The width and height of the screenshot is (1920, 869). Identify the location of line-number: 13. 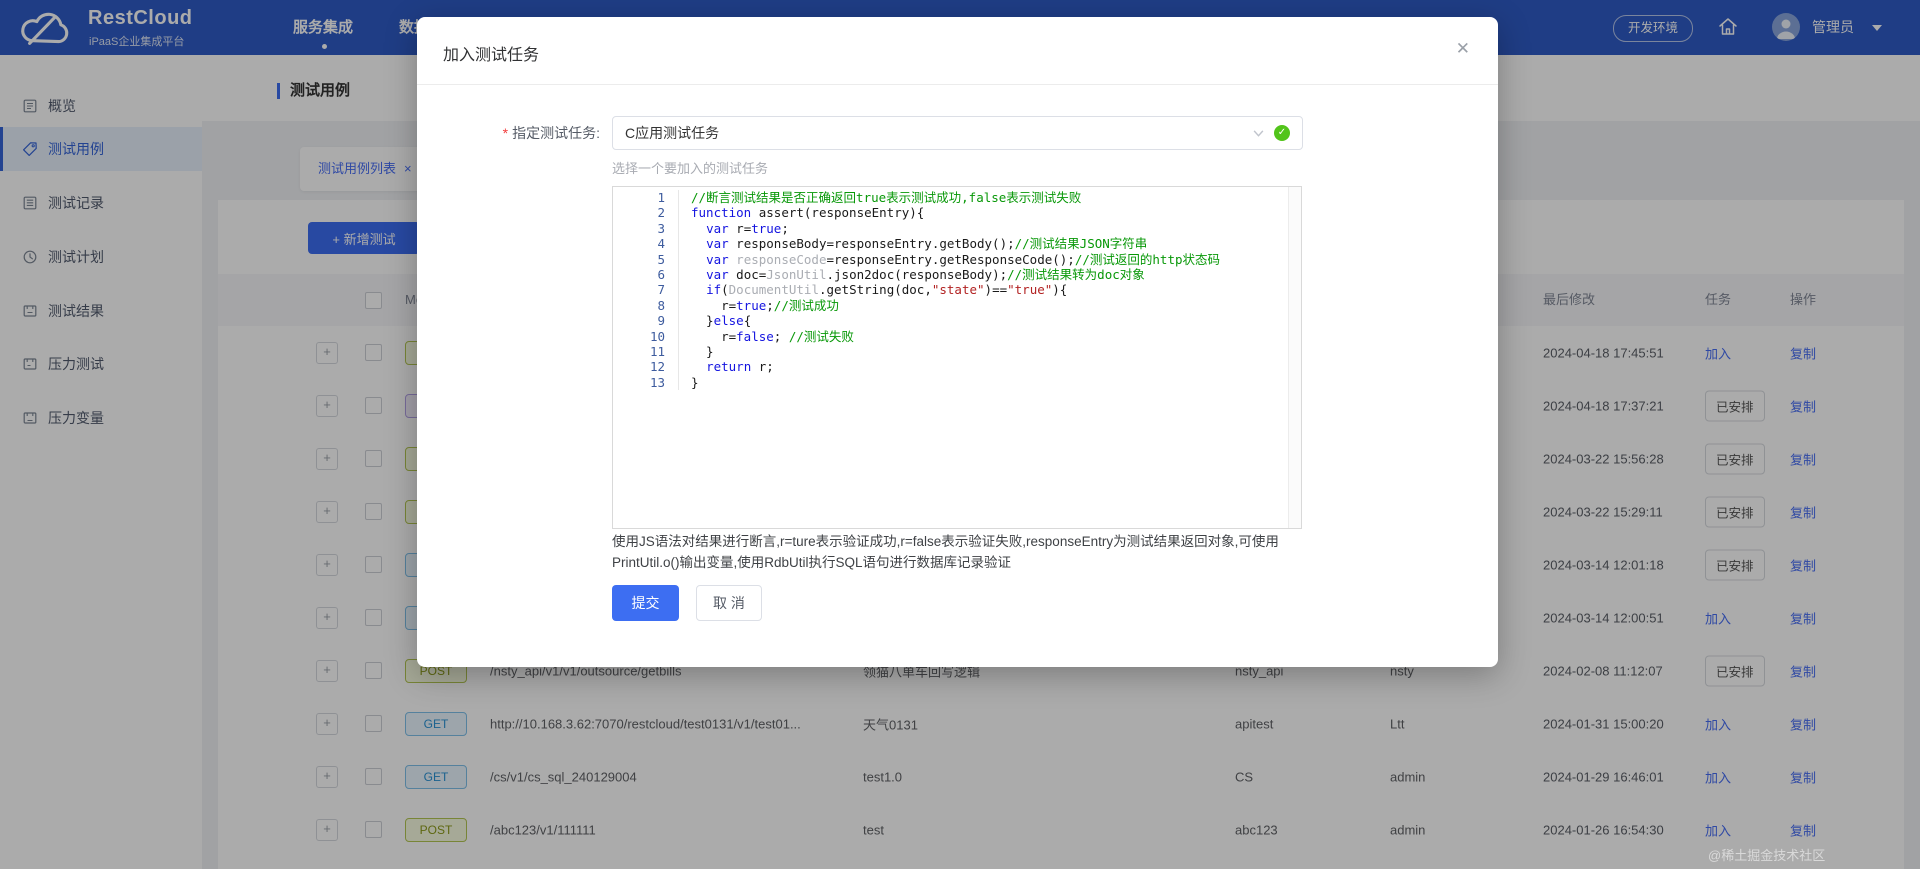
(646, 382).